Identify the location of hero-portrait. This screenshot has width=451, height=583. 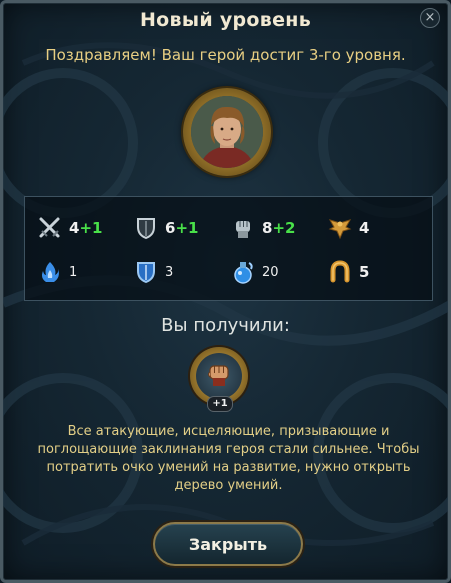
(227, 132).